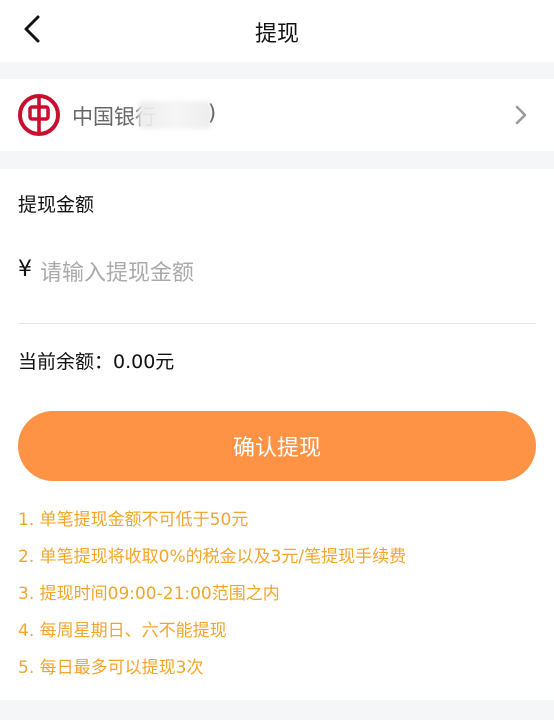 Image resolution: width=554 pixels, height=720 pixels. Describe the element at coordinates (276, 34) in the screenshot. I see `page-title: 提现` at that location.